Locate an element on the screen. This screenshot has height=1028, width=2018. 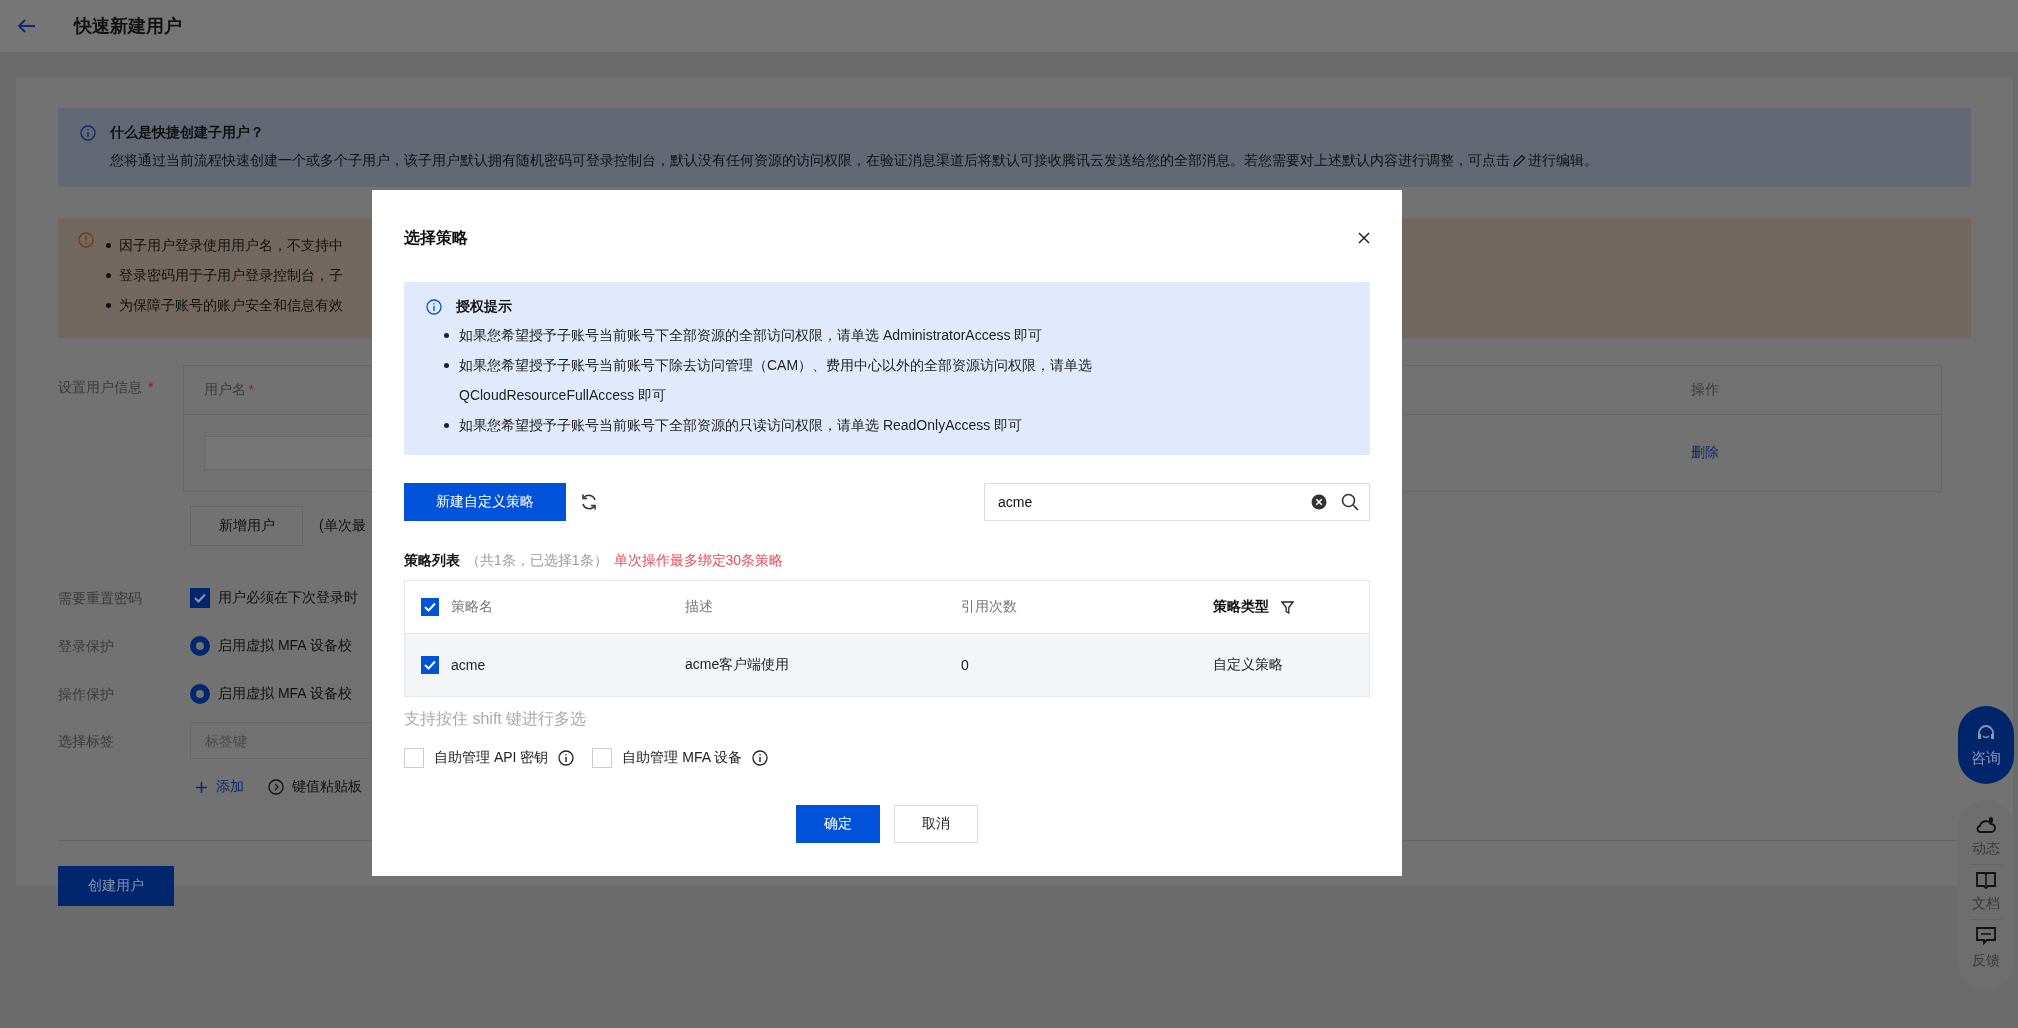
close-icon is located at coordinates (1364, 238).